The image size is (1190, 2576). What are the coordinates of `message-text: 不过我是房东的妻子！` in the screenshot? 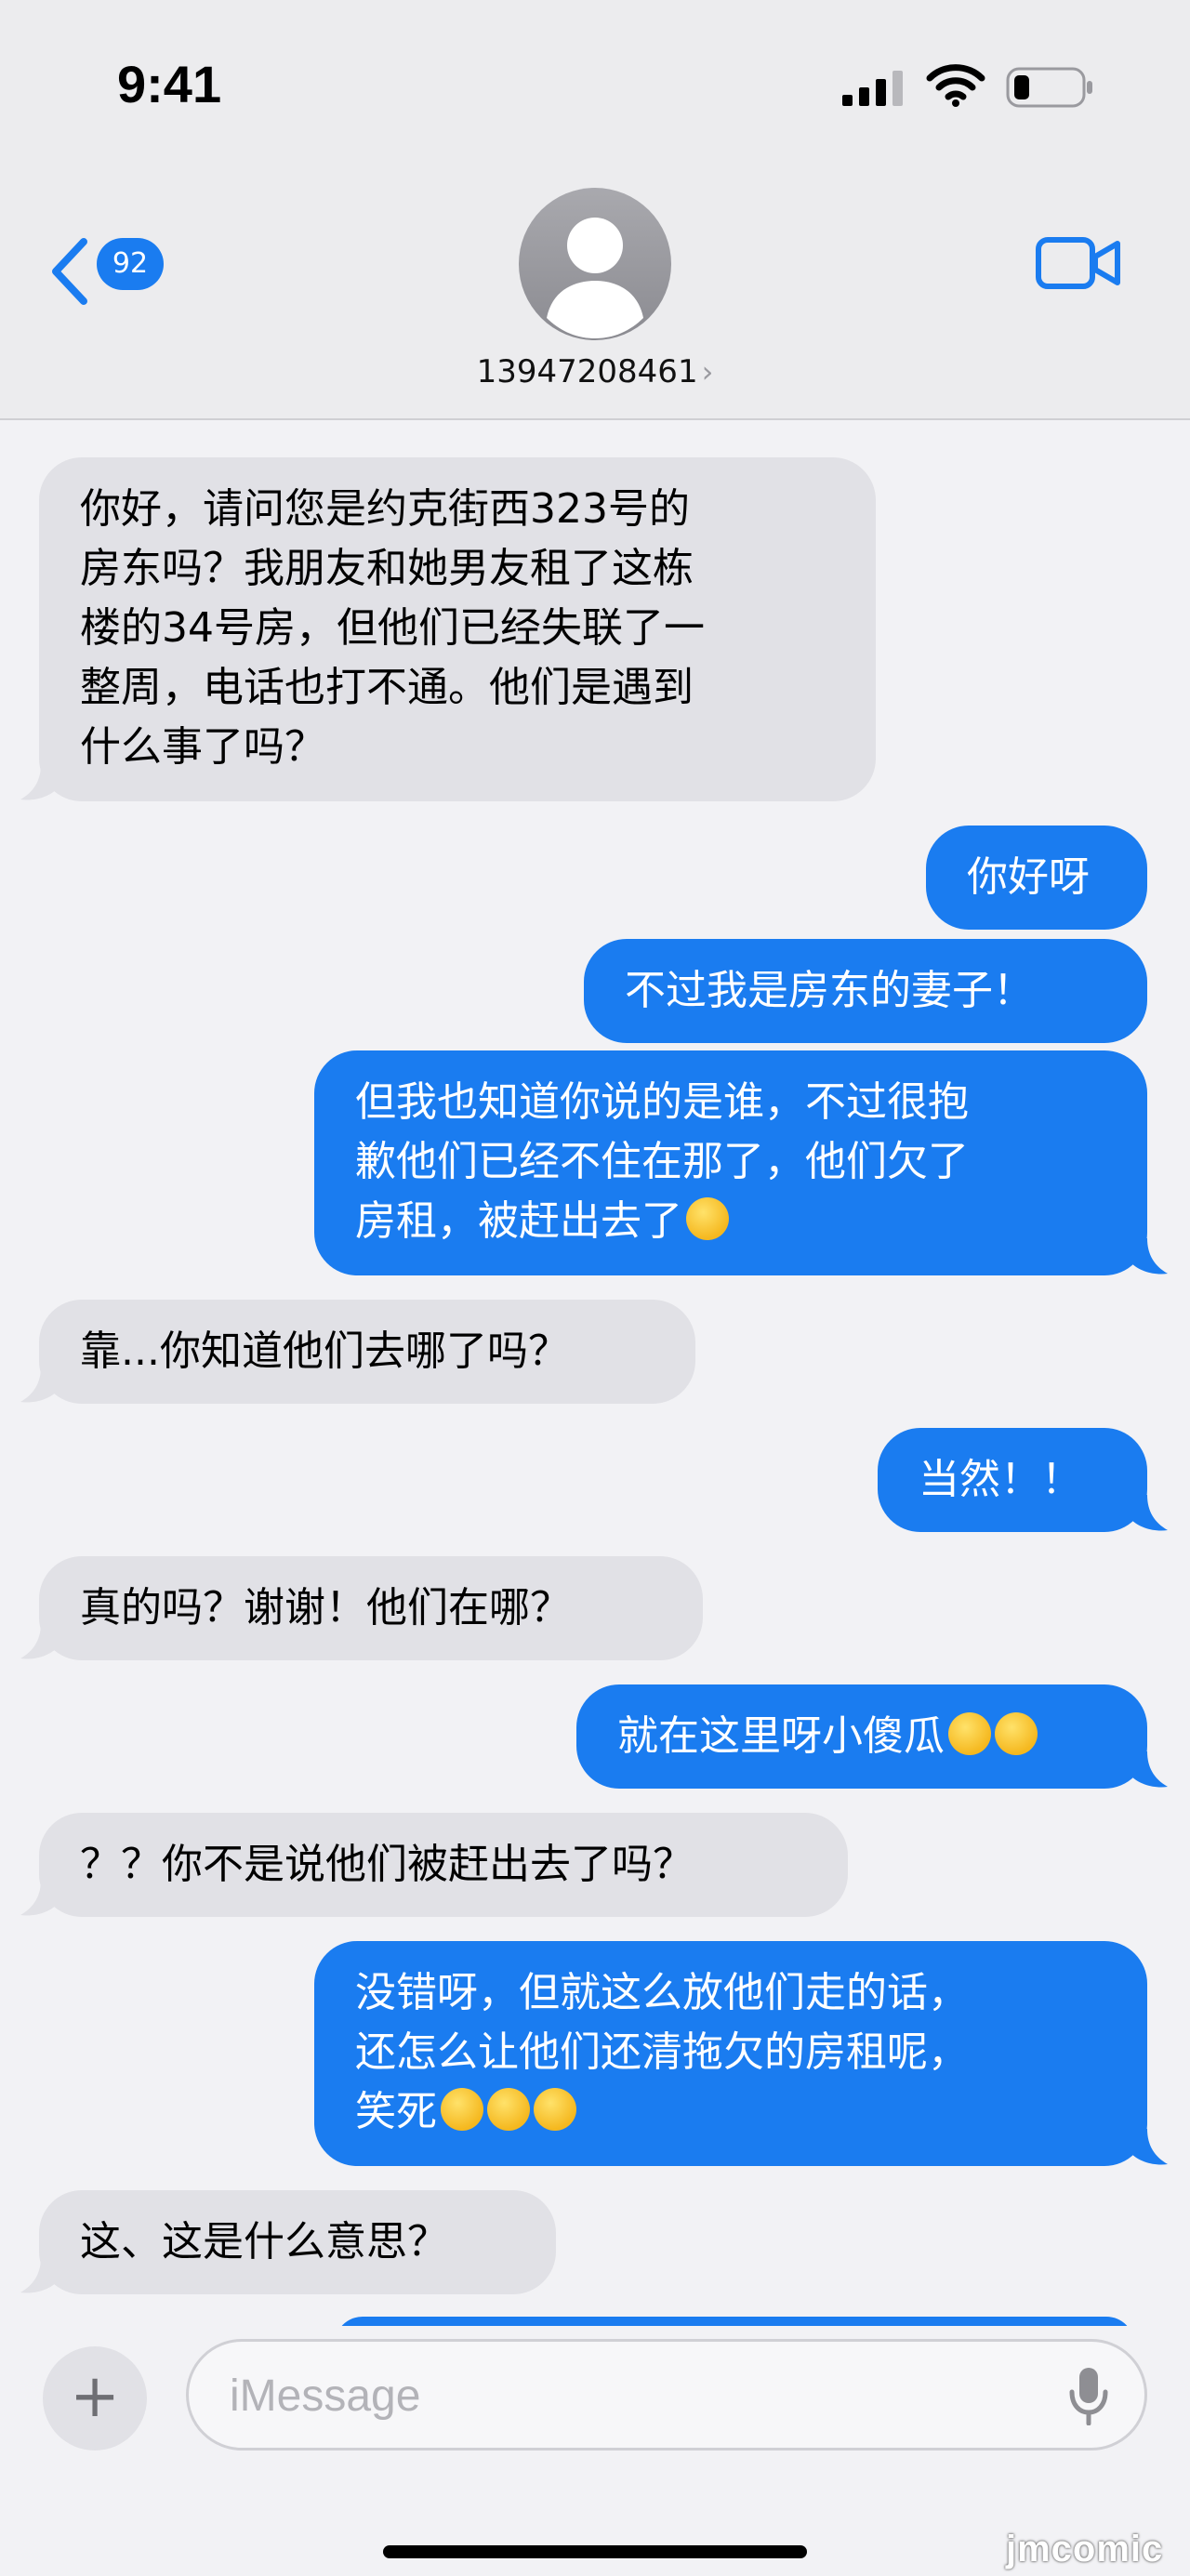 It's located at (829, 991).